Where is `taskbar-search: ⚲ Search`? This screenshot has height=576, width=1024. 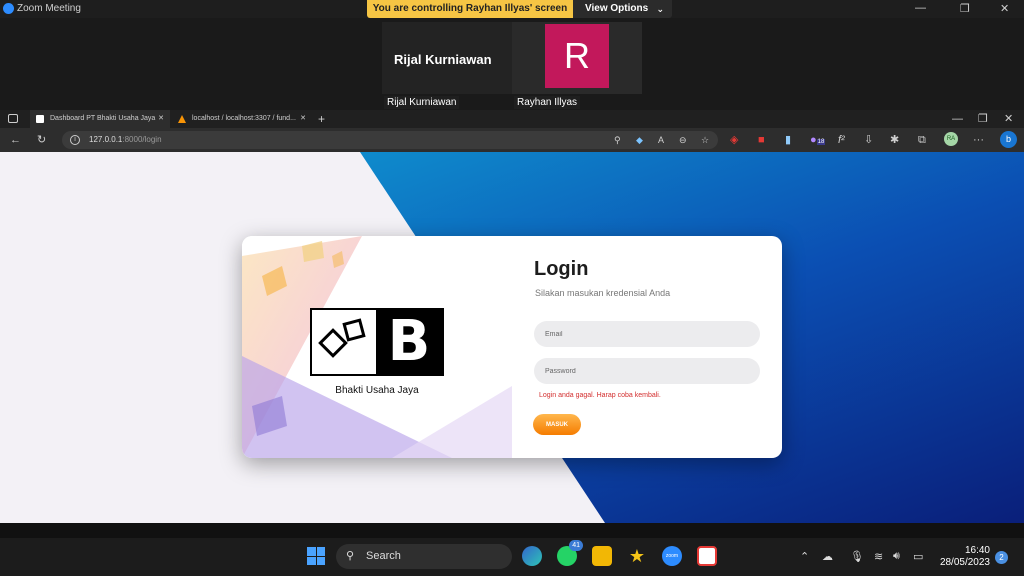 taskbar-search: ⚲ Search is located at coordinates (424, 556).